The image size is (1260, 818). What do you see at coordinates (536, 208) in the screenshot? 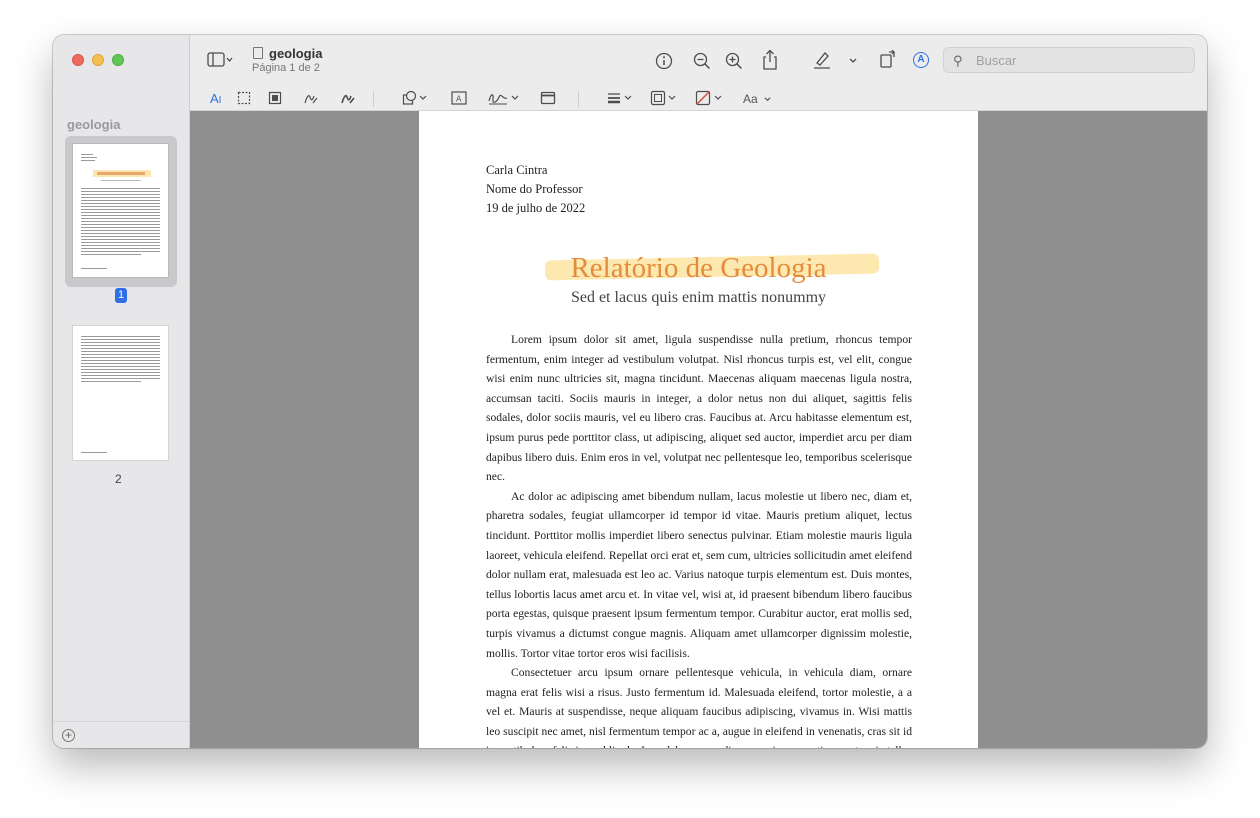
I see `document-date: 19 de julho de 2022` at bounding box center [536, 208].